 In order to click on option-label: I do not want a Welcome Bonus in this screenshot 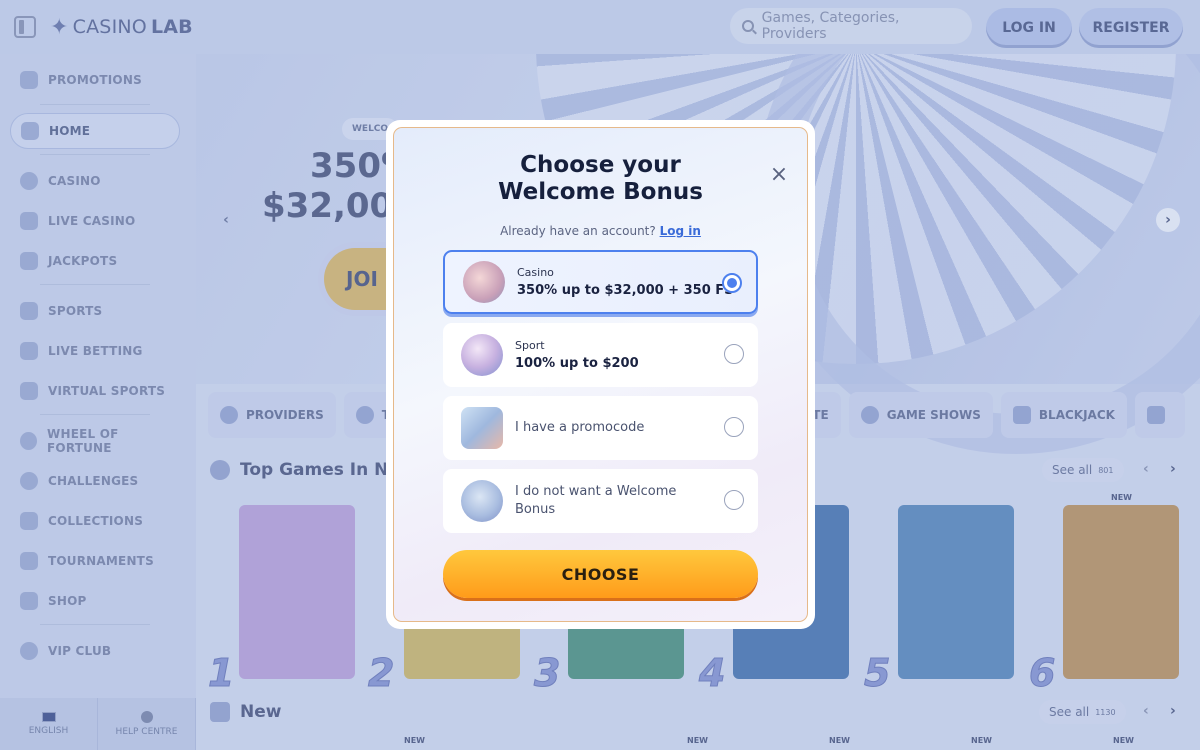, I will do `click(596, 500)`.